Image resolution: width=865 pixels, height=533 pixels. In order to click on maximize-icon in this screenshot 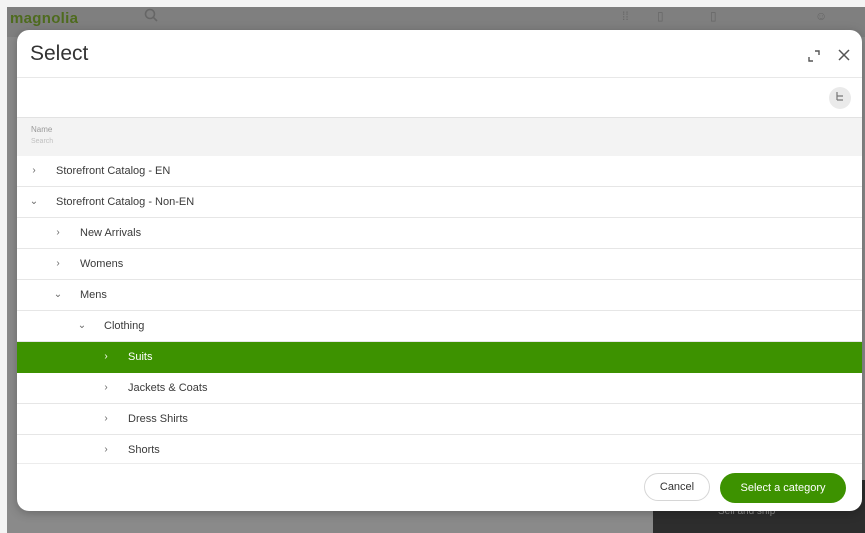, I will do `click(814, 56)`.